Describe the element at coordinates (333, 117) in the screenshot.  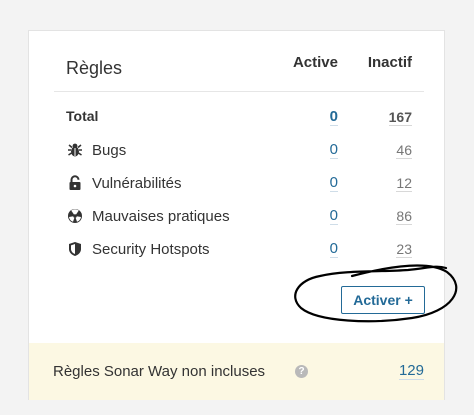
I see `total-active-count-link: 0` at that location.